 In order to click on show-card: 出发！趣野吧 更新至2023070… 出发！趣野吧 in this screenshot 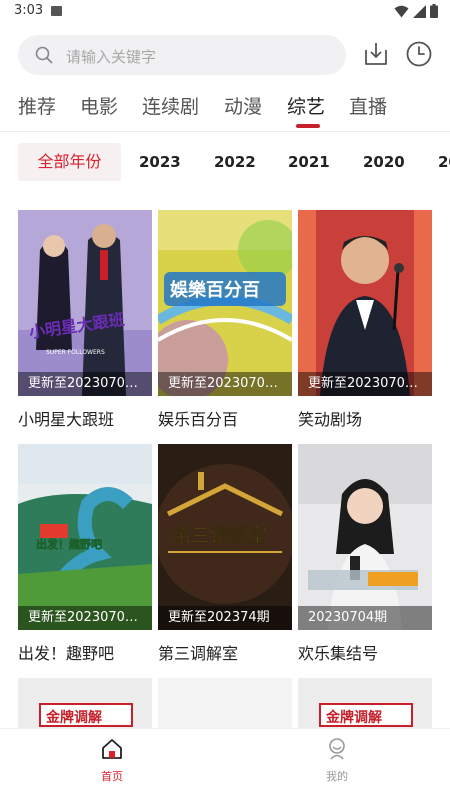, I will do `click(85, 553)`.